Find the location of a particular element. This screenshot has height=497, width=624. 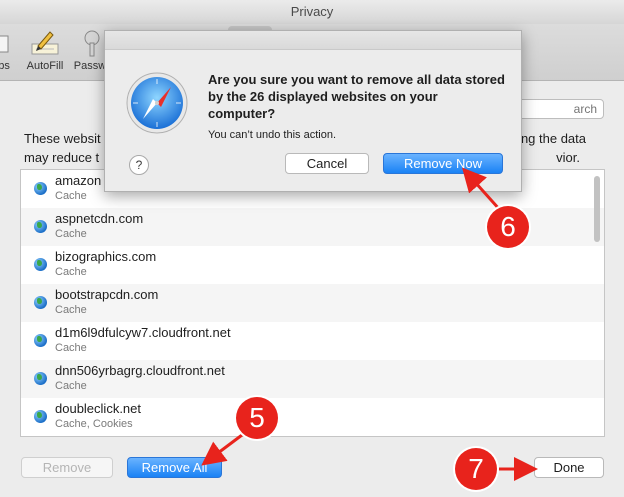

remove-button: Remove is located at coordinates (67, 467).